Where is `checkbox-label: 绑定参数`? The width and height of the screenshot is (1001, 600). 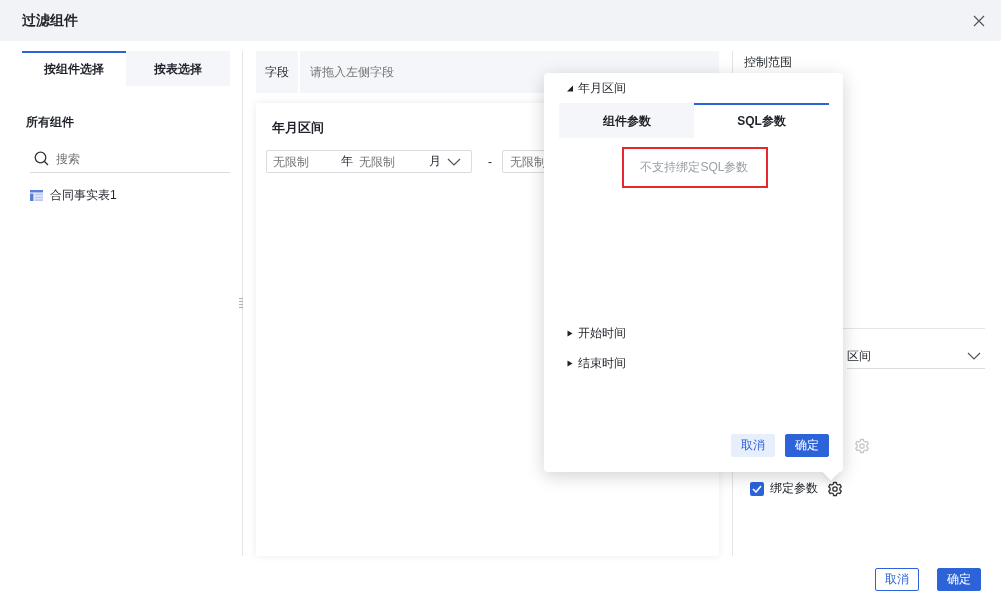
checkbox-label: 绑定参数 is located at coordinates (794, 488).